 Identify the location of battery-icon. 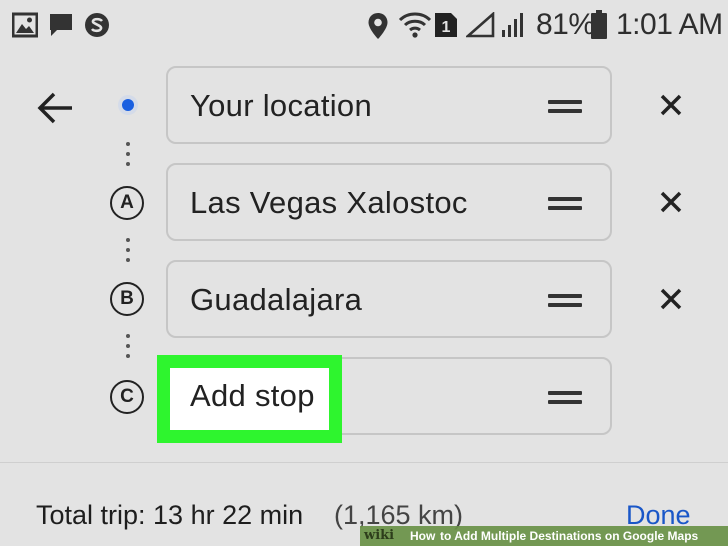
(599, 24).